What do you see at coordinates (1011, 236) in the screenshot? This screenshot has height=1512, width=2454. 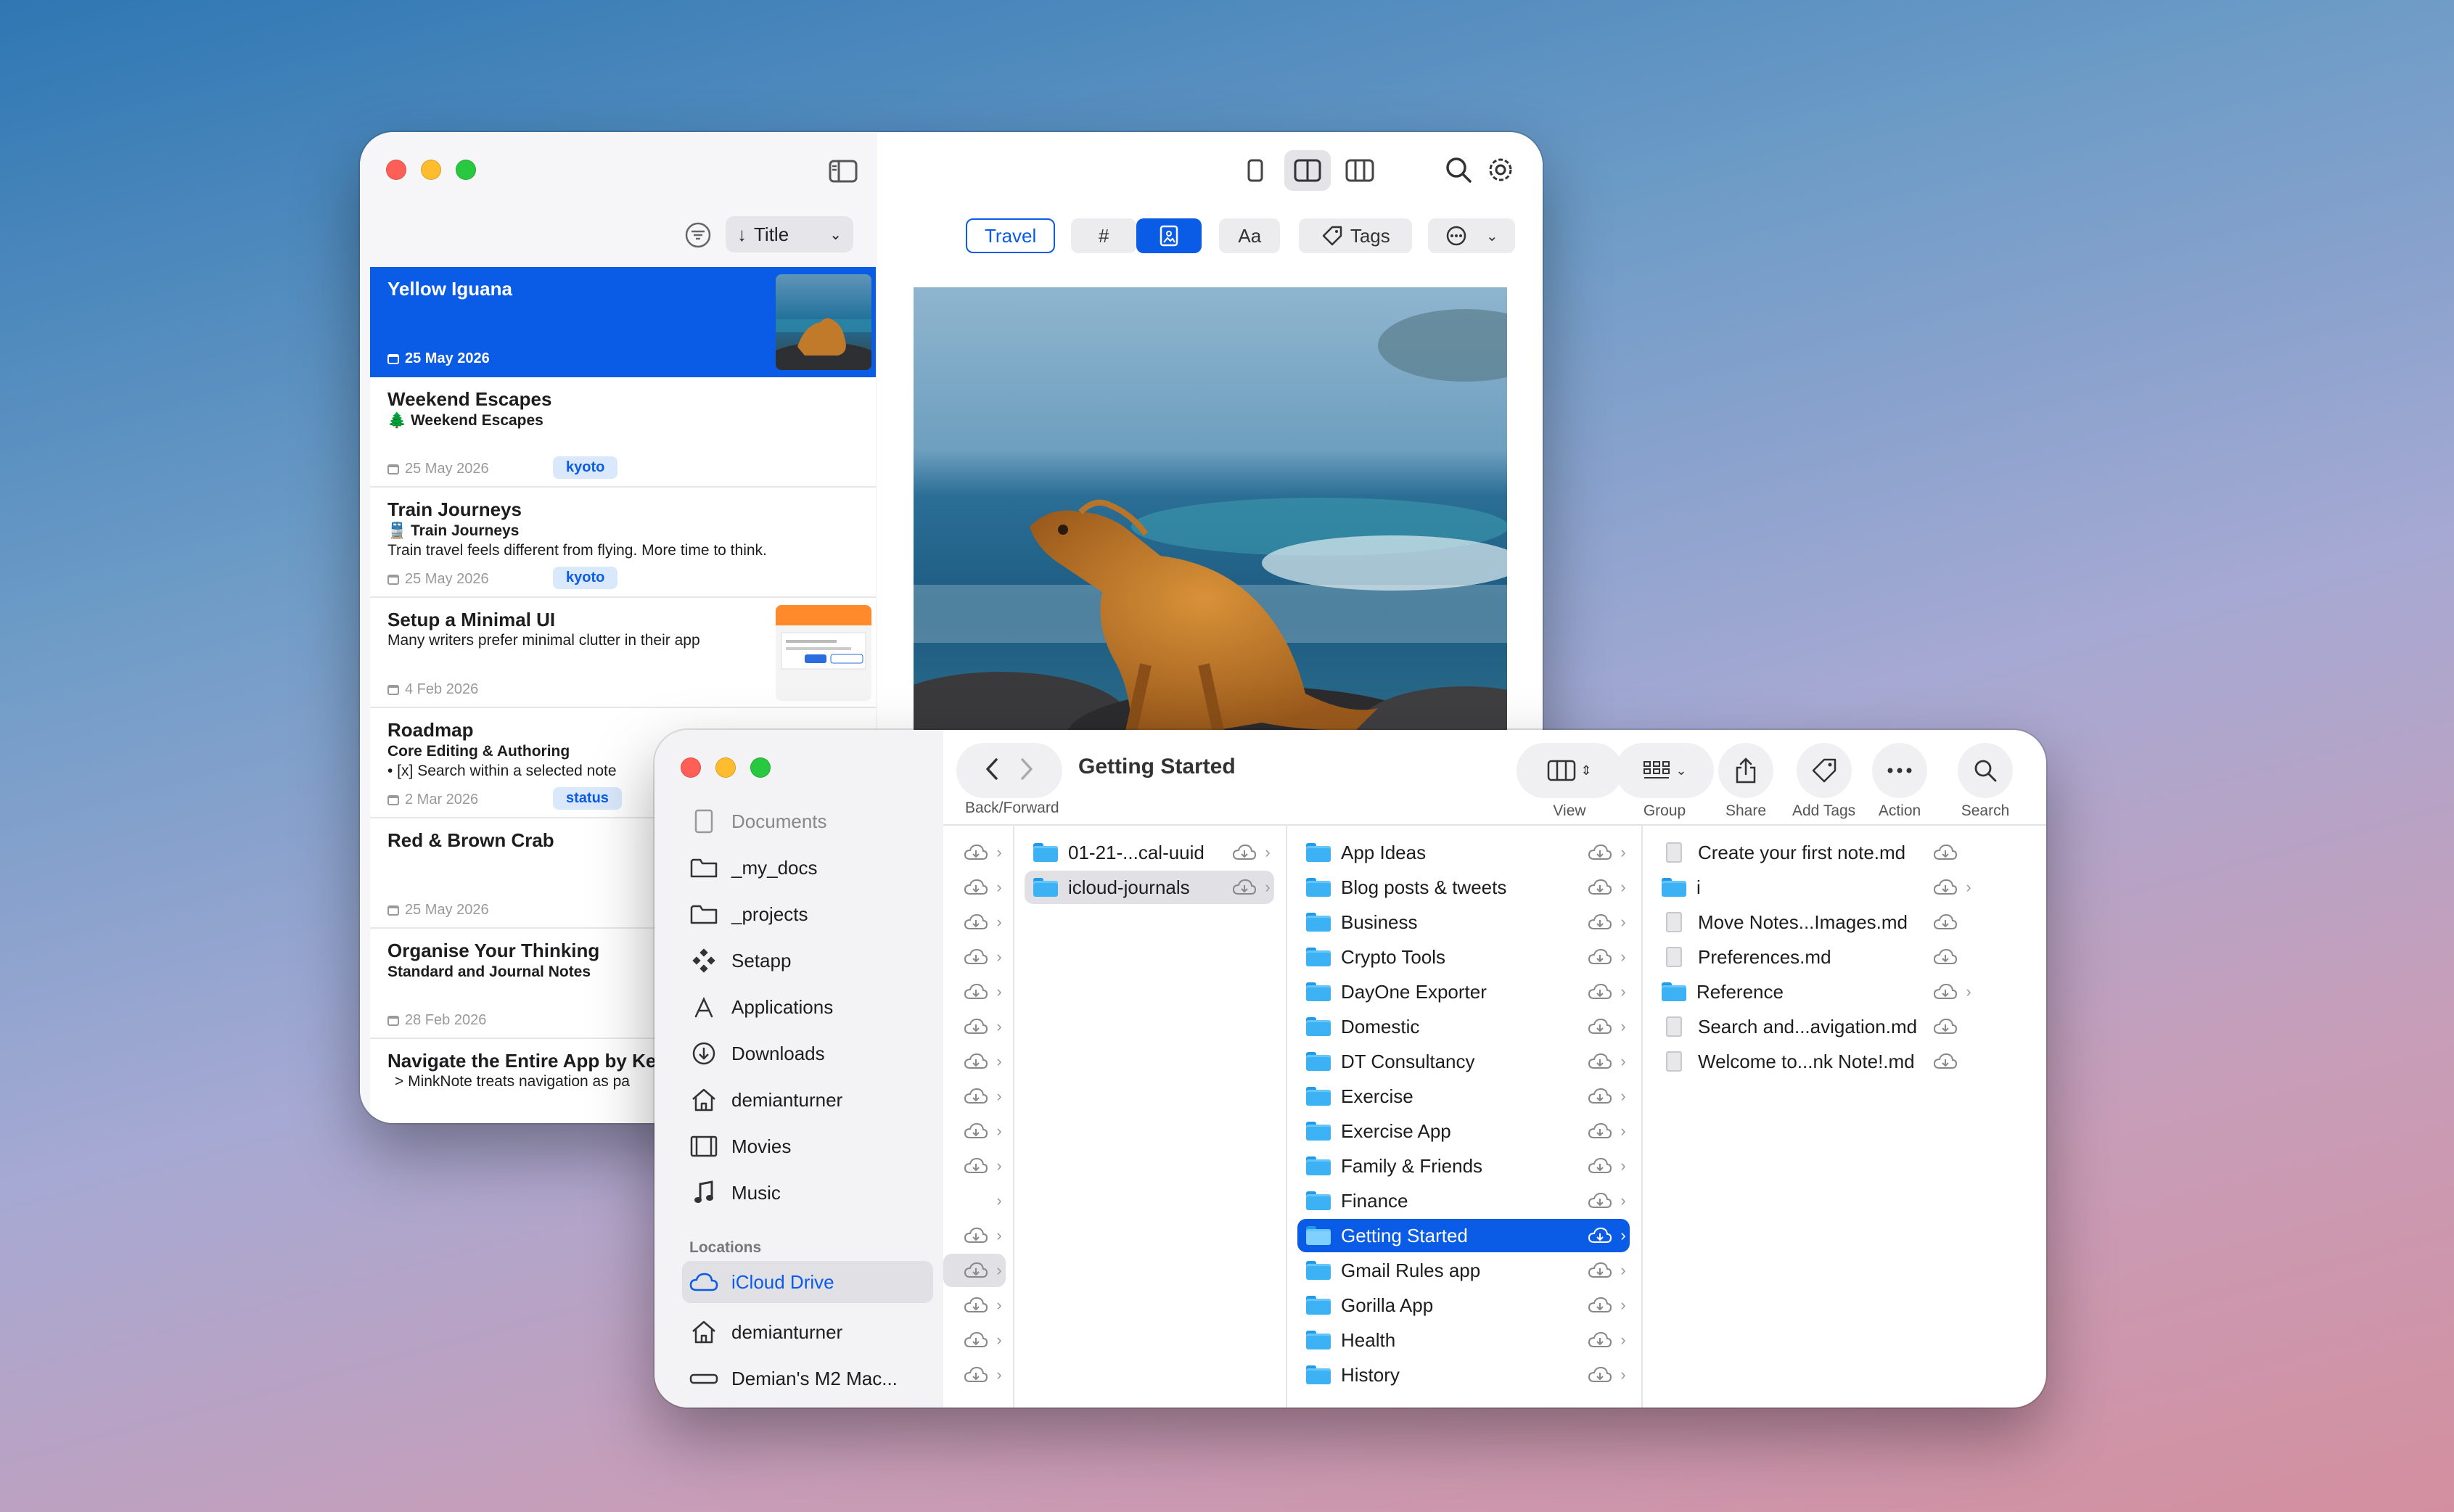 I see `travel-tag-chip: Travel` at bounding box center [1011, 236].